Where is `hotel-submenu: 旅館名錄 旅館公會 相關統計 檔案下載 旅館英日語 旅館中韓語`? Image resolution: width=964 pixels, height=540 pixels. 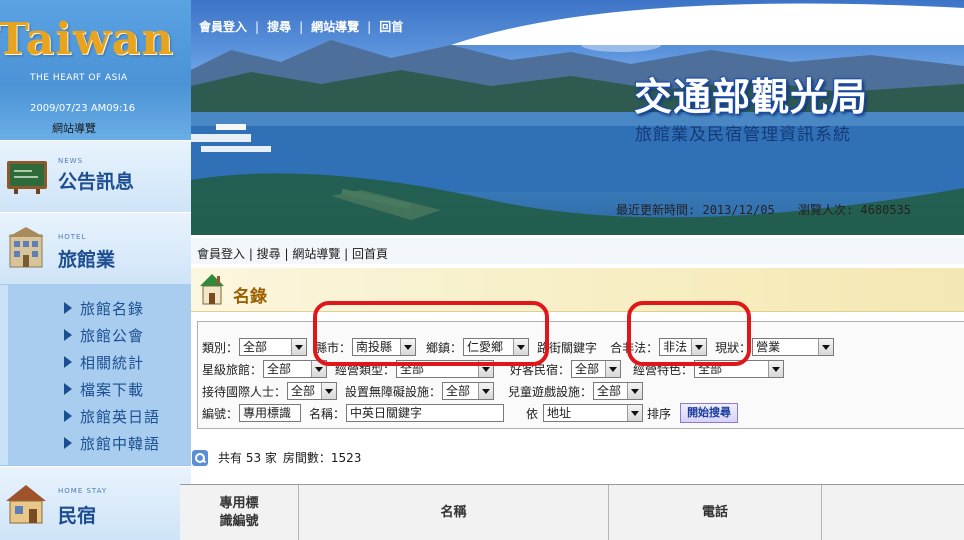 hotel-submenu: 旅館名錄 旅館公會 相關統計 檔案下載 旅館英日語 旅館中韓語 is located at coordinates (95, 375).